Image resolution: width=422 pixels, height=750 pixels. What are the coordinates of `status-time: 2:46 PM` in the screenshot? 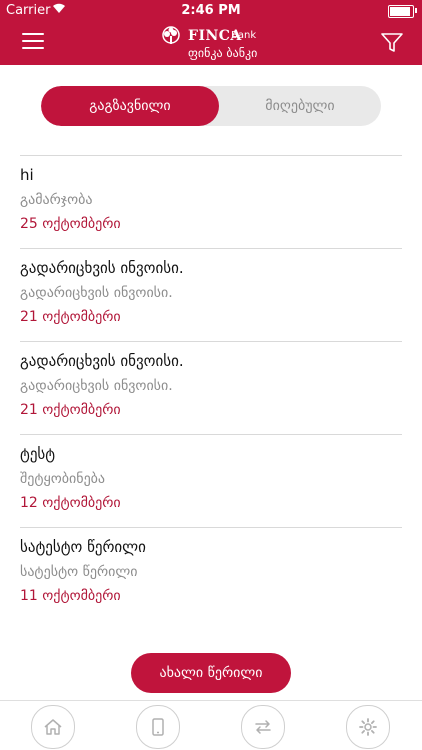 It's located at (211, 10).